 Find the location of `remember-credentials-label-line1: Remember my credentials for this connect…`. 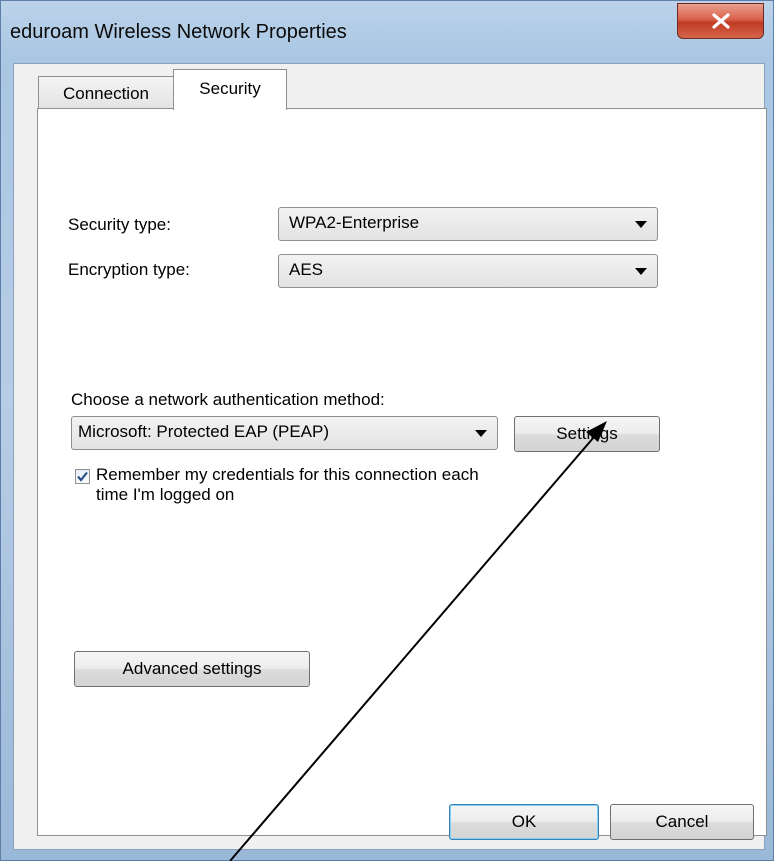

remember-credentials-label-line1: Remember my credentials for this connect… is located at coordinates (287, 475).